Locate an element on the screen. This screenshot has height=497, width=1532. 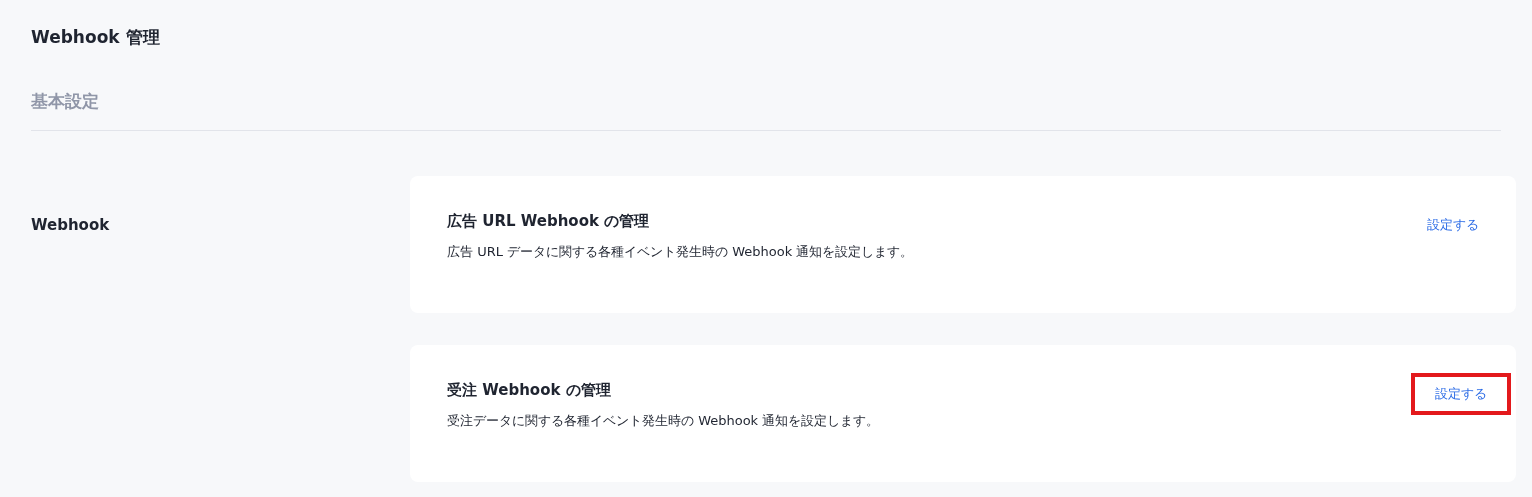
page-title: Webhook 管理 is located at coordinates (95, 37).